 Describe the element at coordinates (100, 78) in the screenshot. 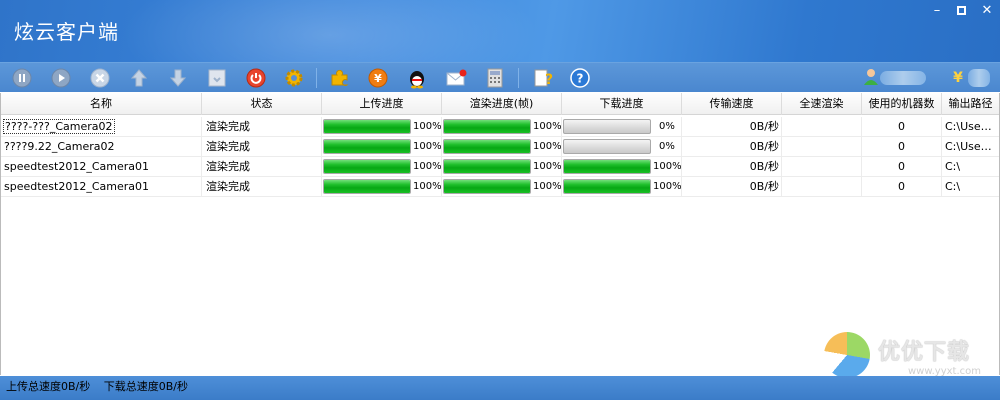

I see `cancel-button` at that location.